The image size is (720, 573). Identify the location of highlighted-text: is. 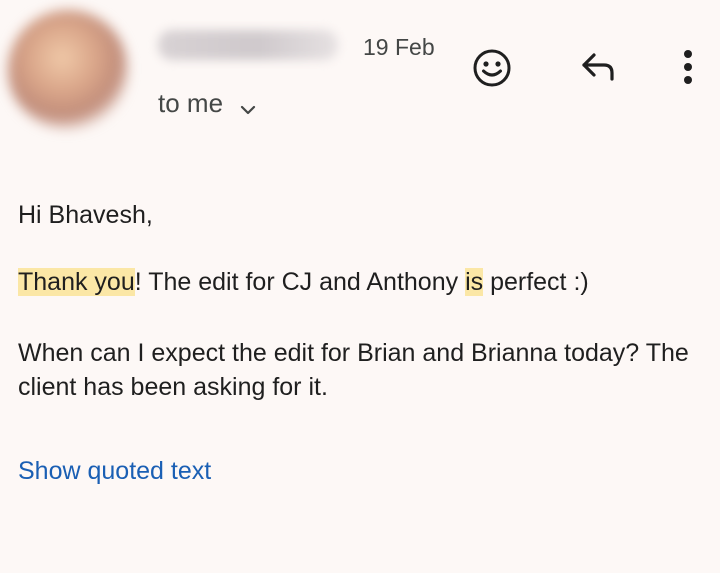
(474, 282).